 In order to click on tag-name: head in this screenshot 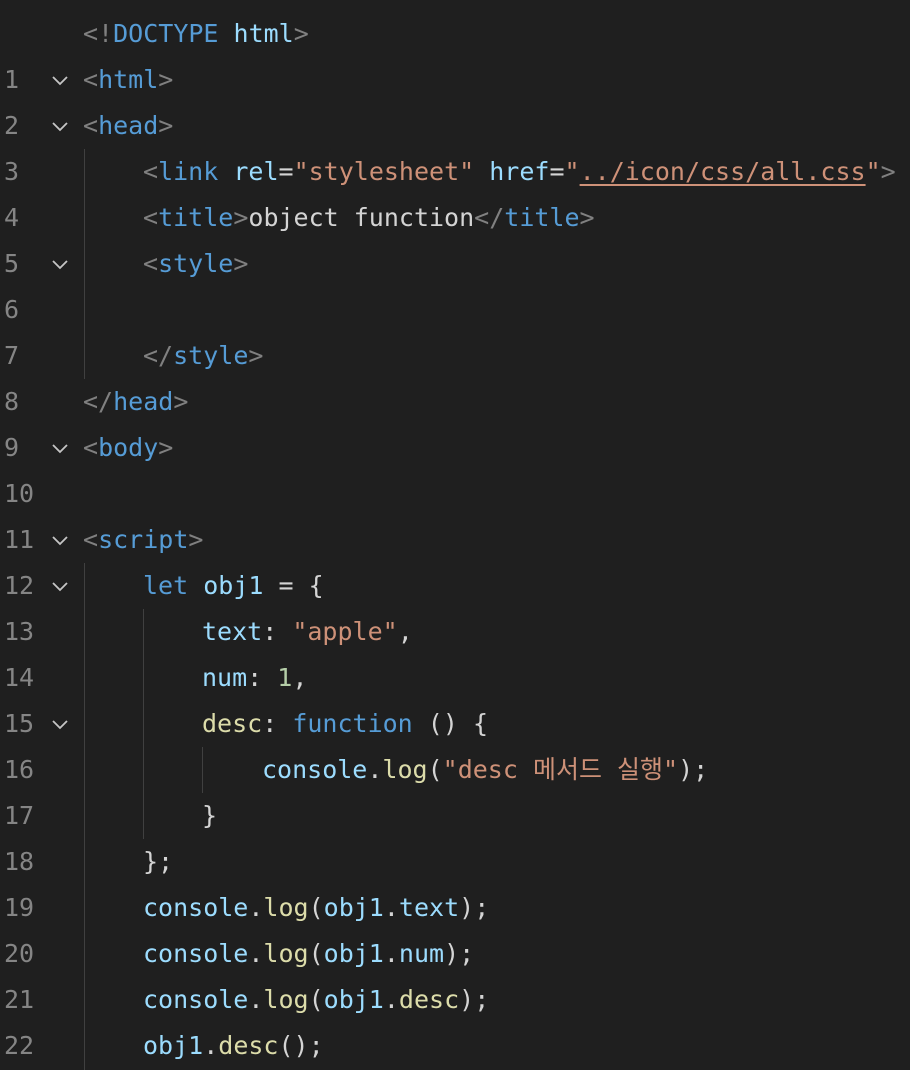, I will do `click(128, 125)`.